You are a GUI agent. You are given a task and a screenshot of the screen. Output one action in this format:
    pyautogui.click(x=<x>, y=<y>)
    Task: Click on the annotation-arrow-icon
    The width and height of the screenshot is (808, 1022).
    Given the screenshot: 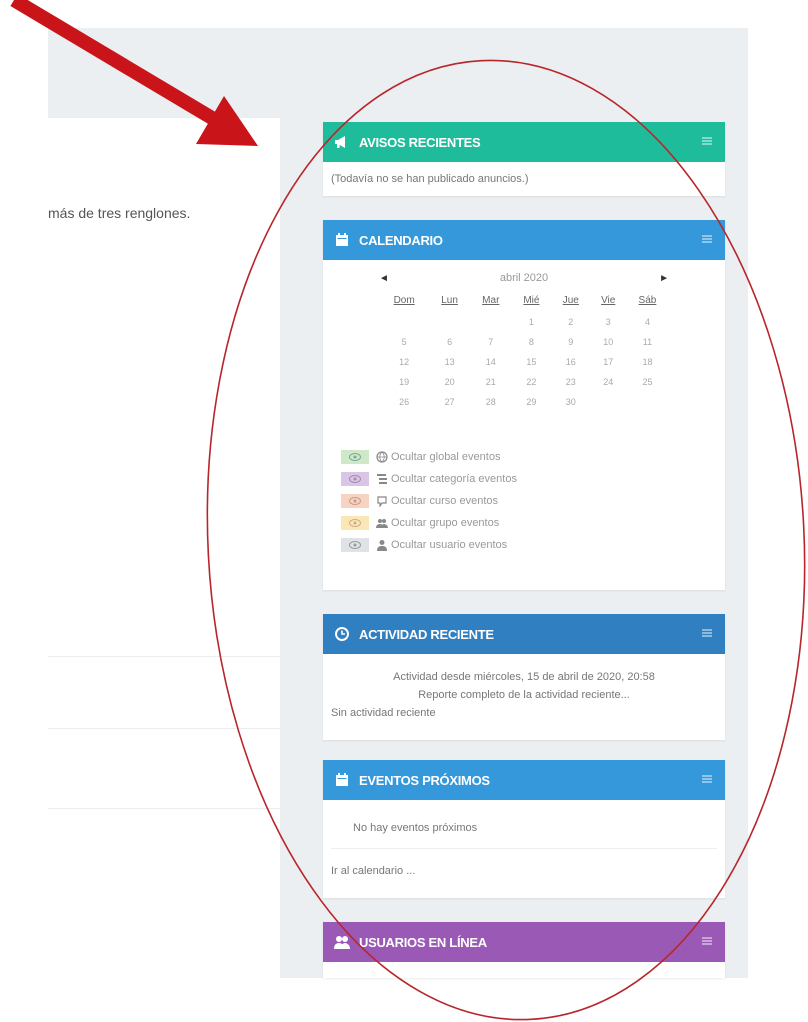 What is the action you would take?
    pyautogui.click(x=134, y=73)
    